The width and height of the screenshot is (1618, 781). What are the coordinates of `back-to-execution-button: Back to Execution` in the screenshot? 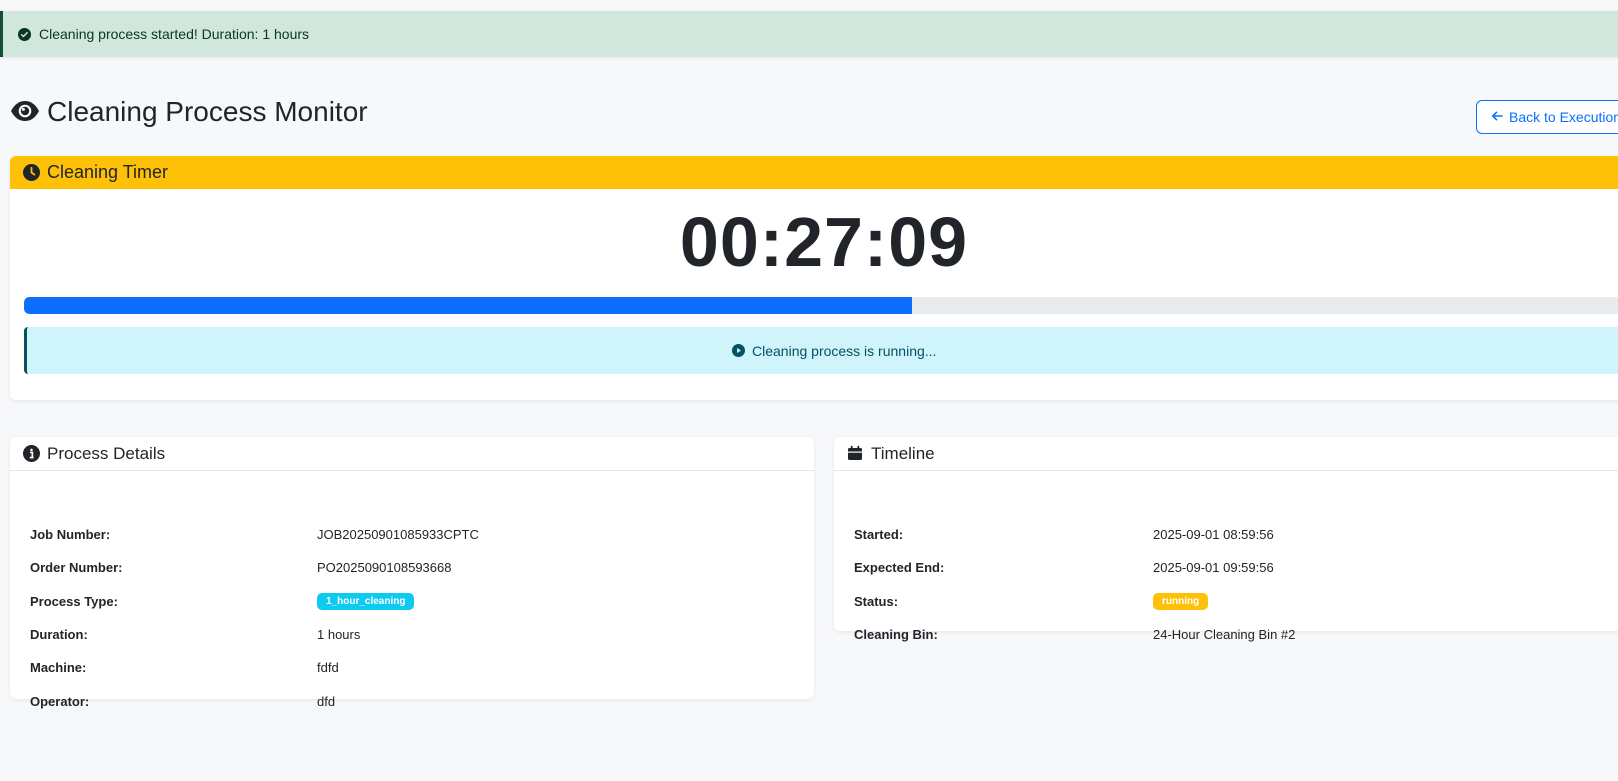 It's located at (1547, 117).